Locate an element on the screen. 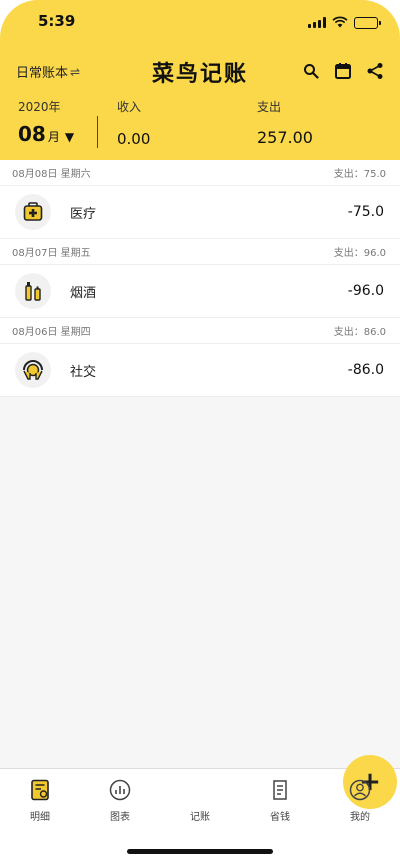  expense-value: 257.00 is located at coordinates (285, 137).